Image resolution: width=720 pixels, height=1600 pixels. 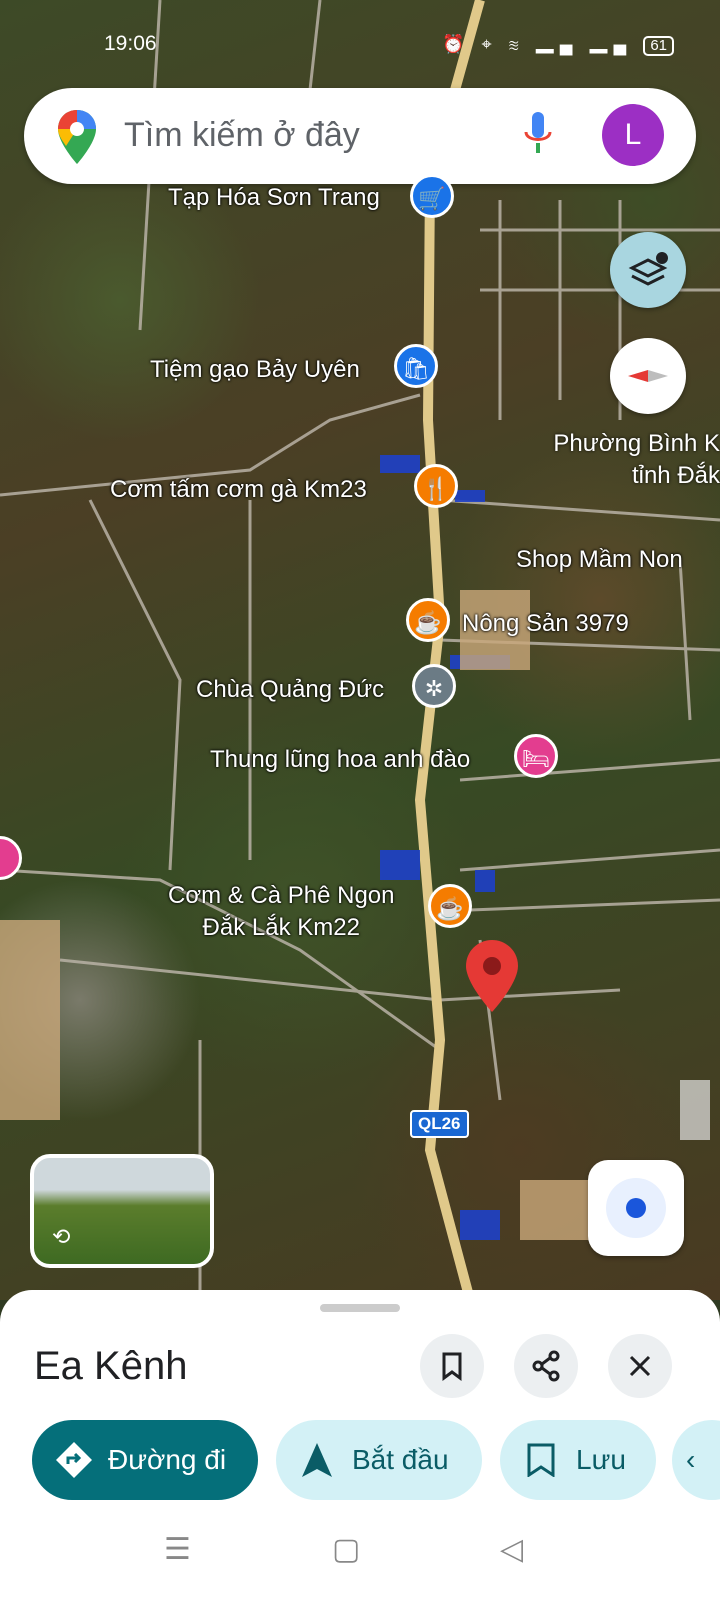 I want to click on restaurant-icon: 🍴, so click(x=436, y=486).